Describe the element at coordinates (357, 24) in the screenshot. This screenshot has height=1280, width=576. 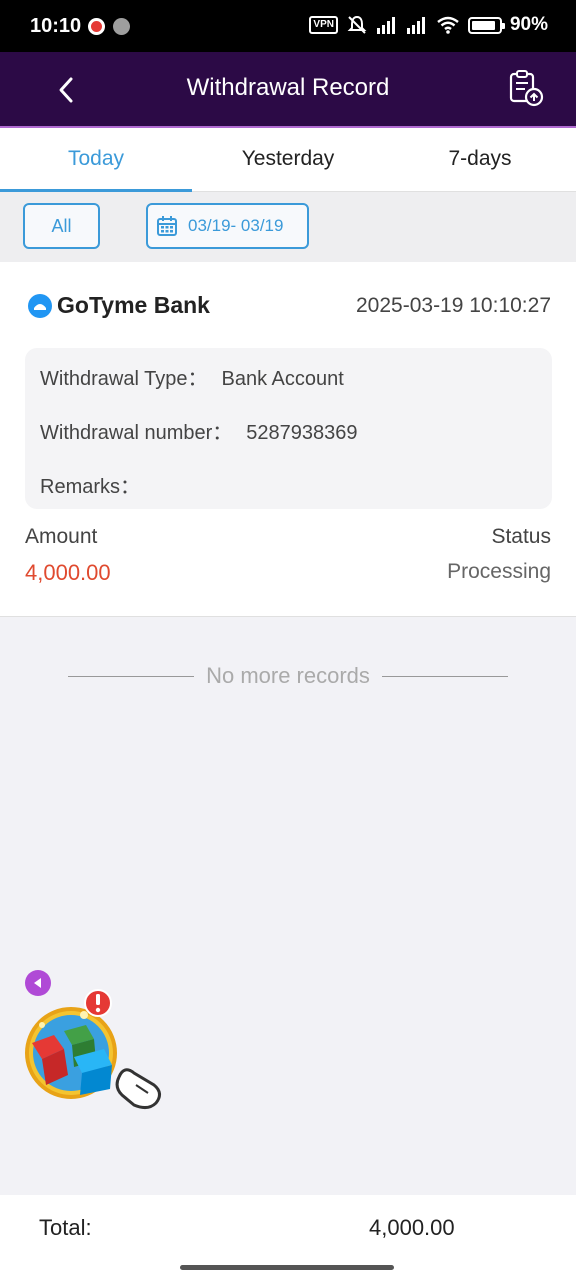
I see `mute-icon` at that location.